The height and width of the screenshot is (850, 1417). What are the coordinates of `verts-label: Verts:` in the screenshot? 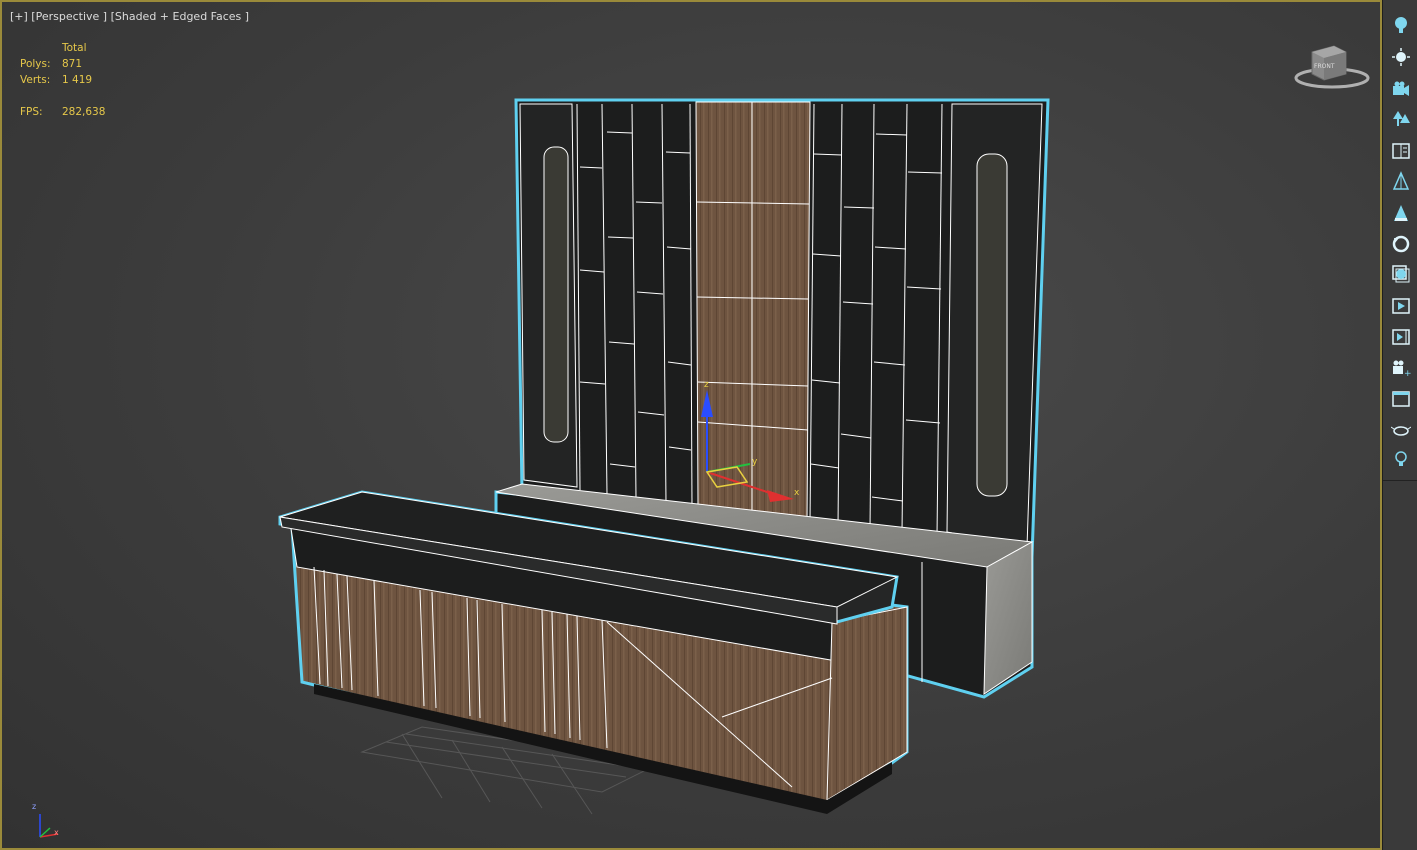 It's located at (35, 80).